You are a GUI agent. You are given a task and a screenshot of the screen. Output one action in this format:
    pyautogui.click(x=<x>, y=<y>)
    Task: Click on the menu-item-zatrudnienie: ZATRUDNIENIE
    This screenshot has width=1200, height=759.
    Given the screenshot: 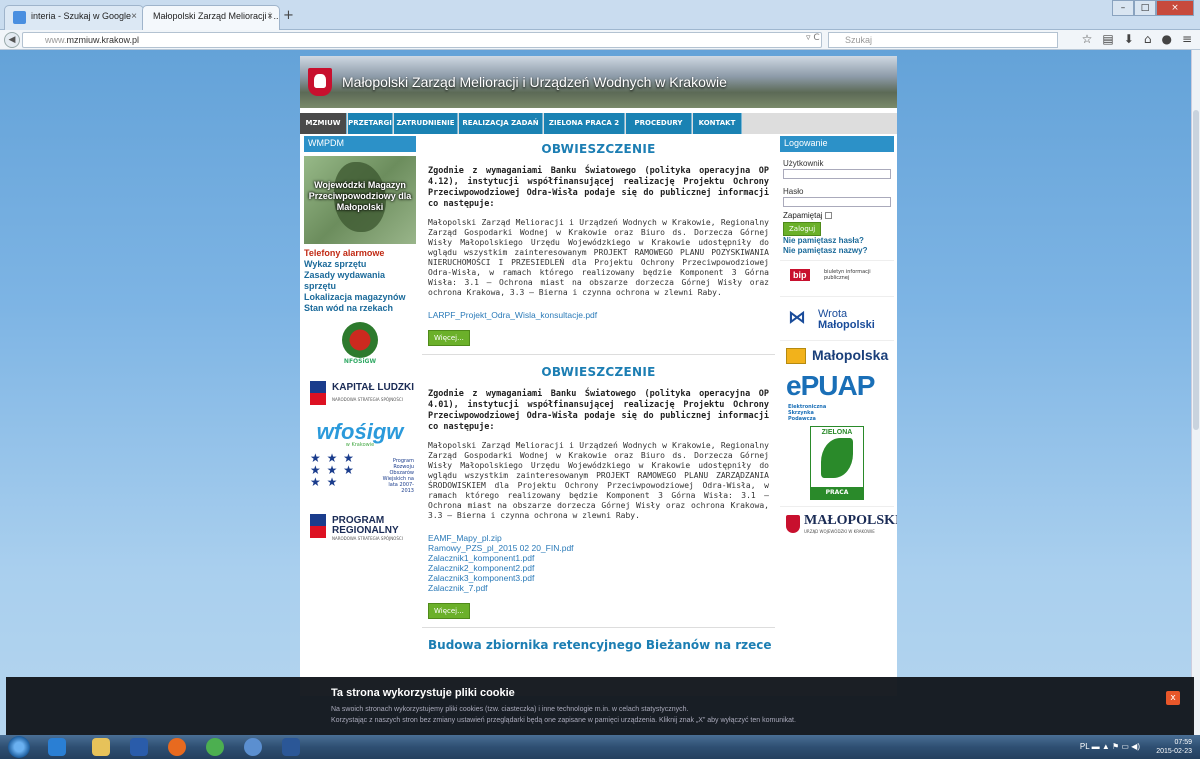 What is the action you would take?
    pyautogui.click(x=426, y=123)
    